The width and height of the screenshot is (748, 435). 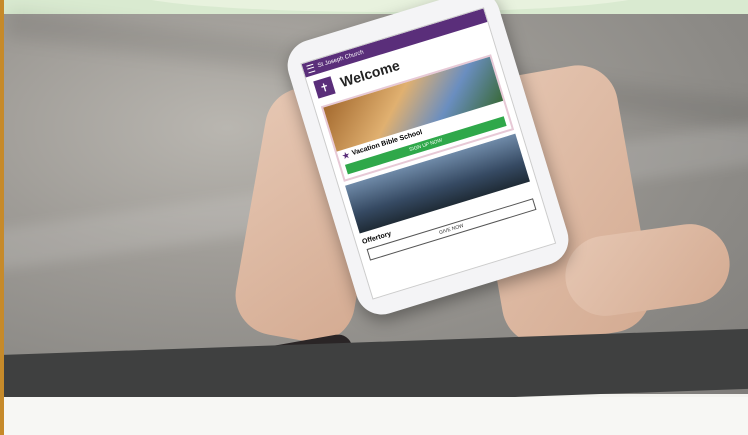 I want to click on church-logo-icon: ✝, so click(x=324, y=87).